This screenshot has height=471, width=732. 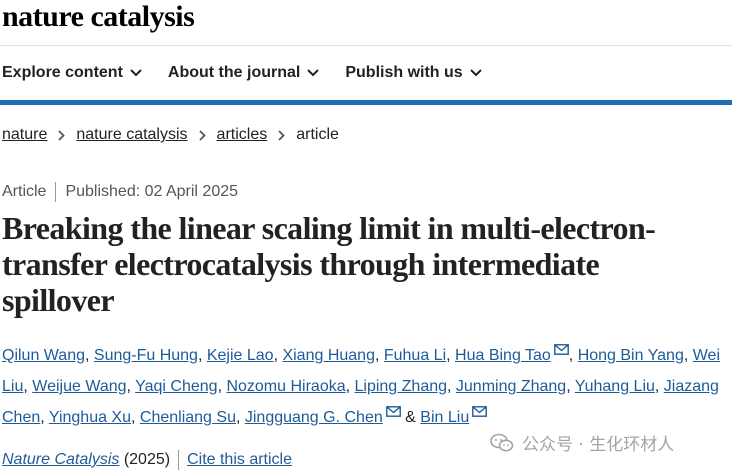 What do you see at coordinates (56, 192) in the screenshot?
I see `meta-divider` at bounding box center [56, 192].